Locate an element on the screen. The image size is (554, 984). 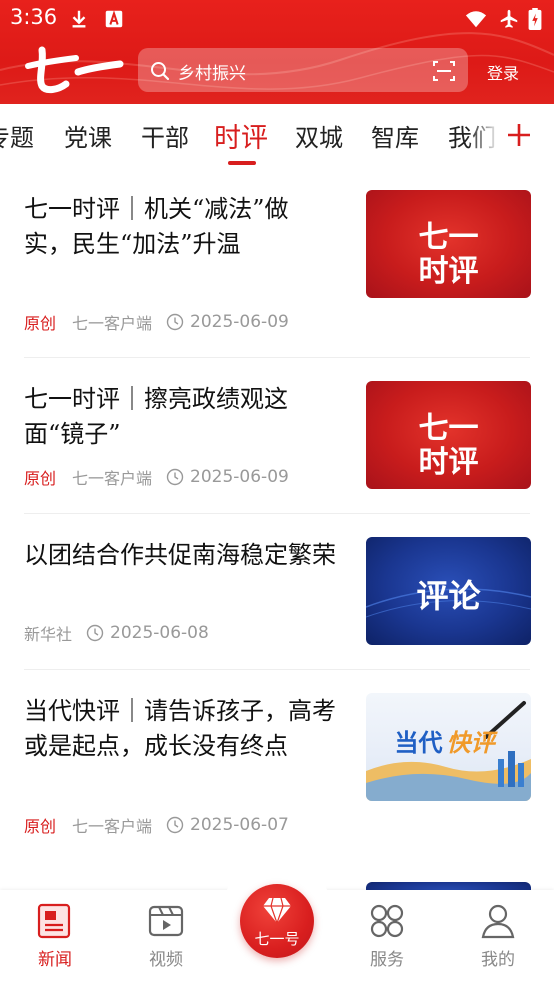
nav-video: 视频 is located at coordinates (166, 937).